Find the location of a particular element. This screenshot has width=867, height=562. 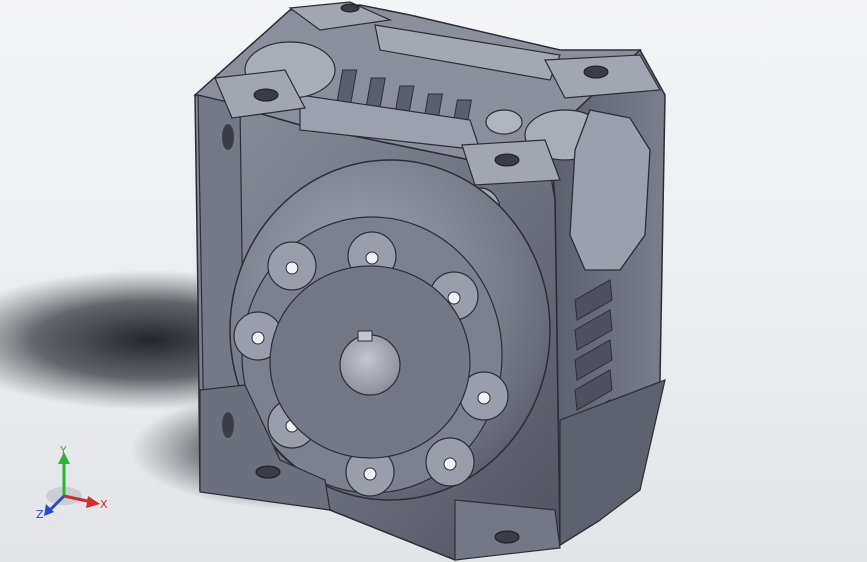

housing-foot-right is located at coordinates (507, 530).